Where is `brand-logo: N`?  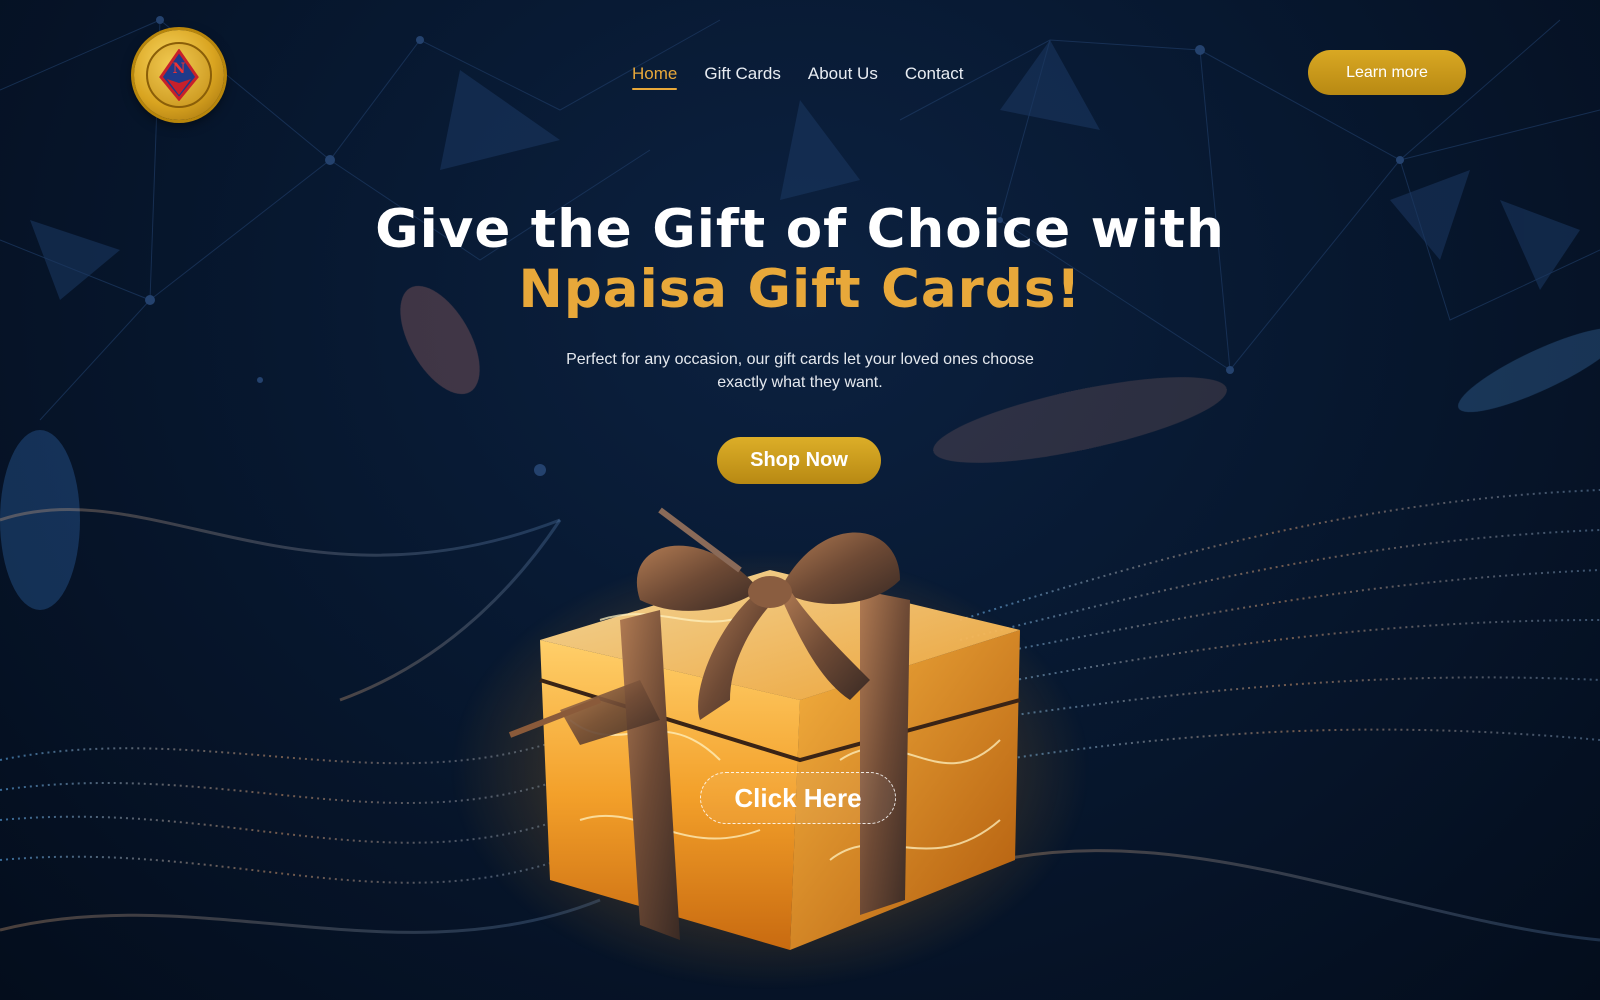 brand-logo: N is located at coordinates (179, 75).